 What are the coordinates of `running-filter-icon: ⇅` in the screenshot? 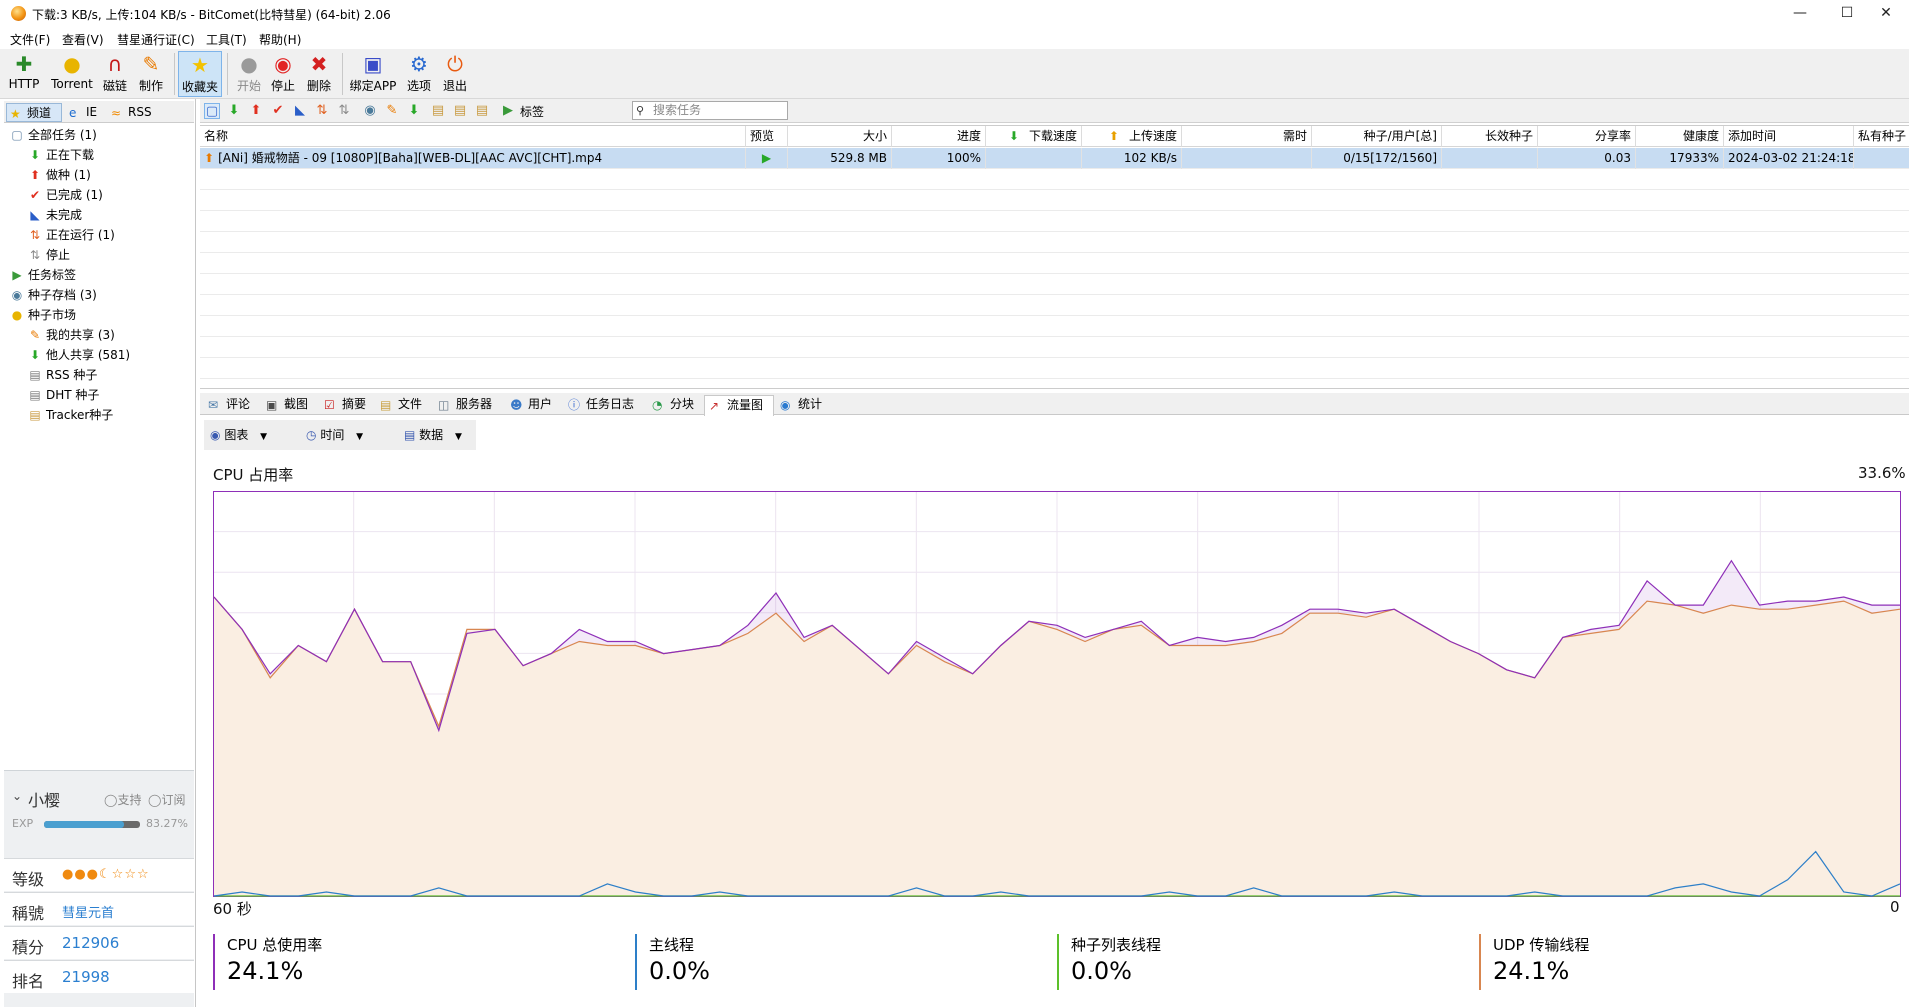 It's located at (322, 111).